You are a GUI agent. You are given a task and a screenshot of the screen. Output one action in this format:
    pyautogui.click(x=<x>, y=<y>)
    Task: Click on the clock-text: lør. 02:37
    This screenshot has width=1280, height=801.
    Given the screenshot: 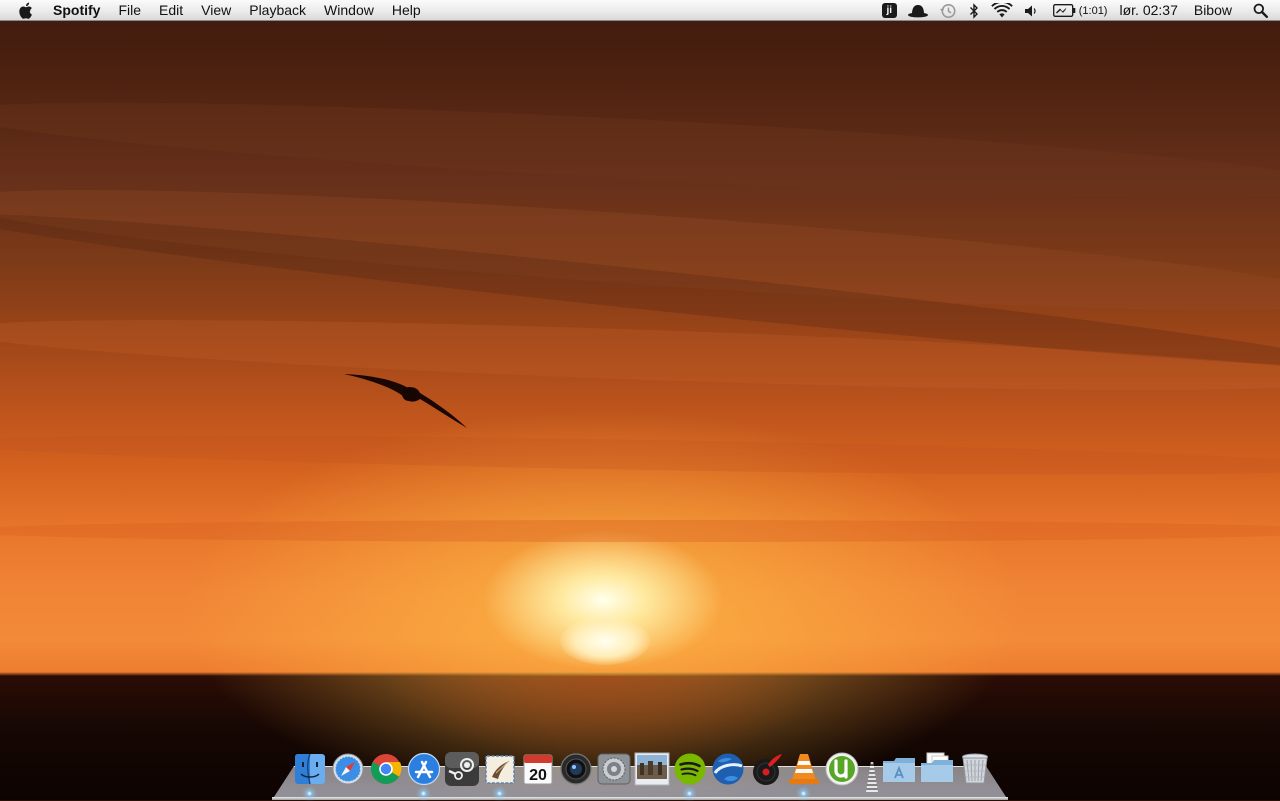 What is the action you would take?
    pyautogui.click(x=1148, y=10)
    